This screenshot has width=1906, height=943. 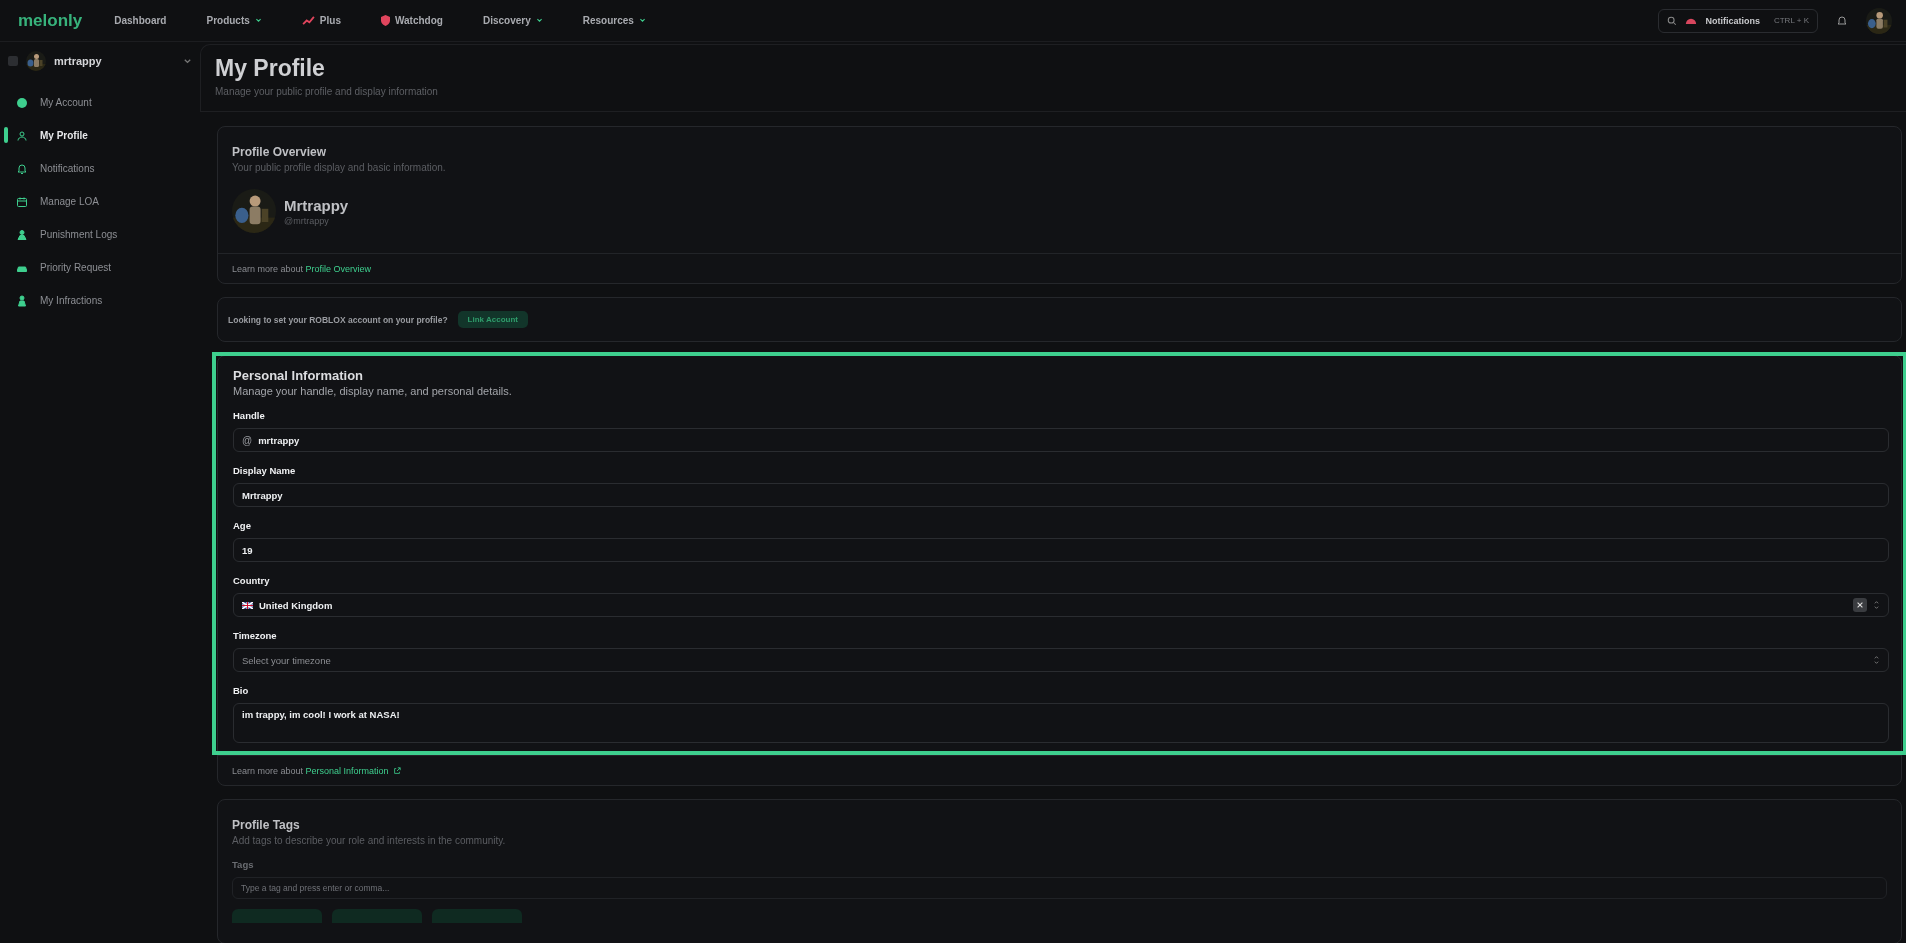 I want to click on field-label: Age, so click(x=242, y=525).